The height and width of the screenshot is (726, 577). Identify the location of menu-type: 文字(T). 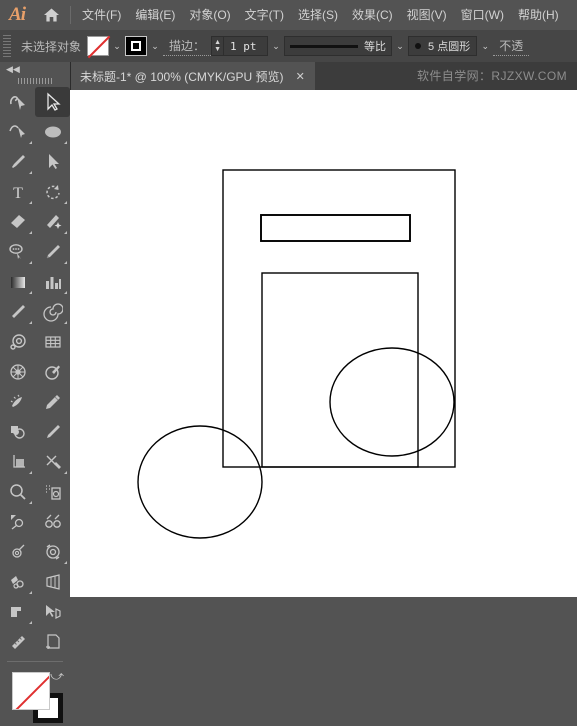
(264, 15).